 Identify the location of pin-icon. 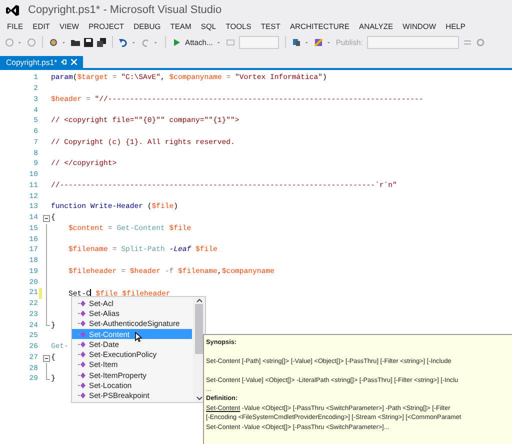
(64, 62).